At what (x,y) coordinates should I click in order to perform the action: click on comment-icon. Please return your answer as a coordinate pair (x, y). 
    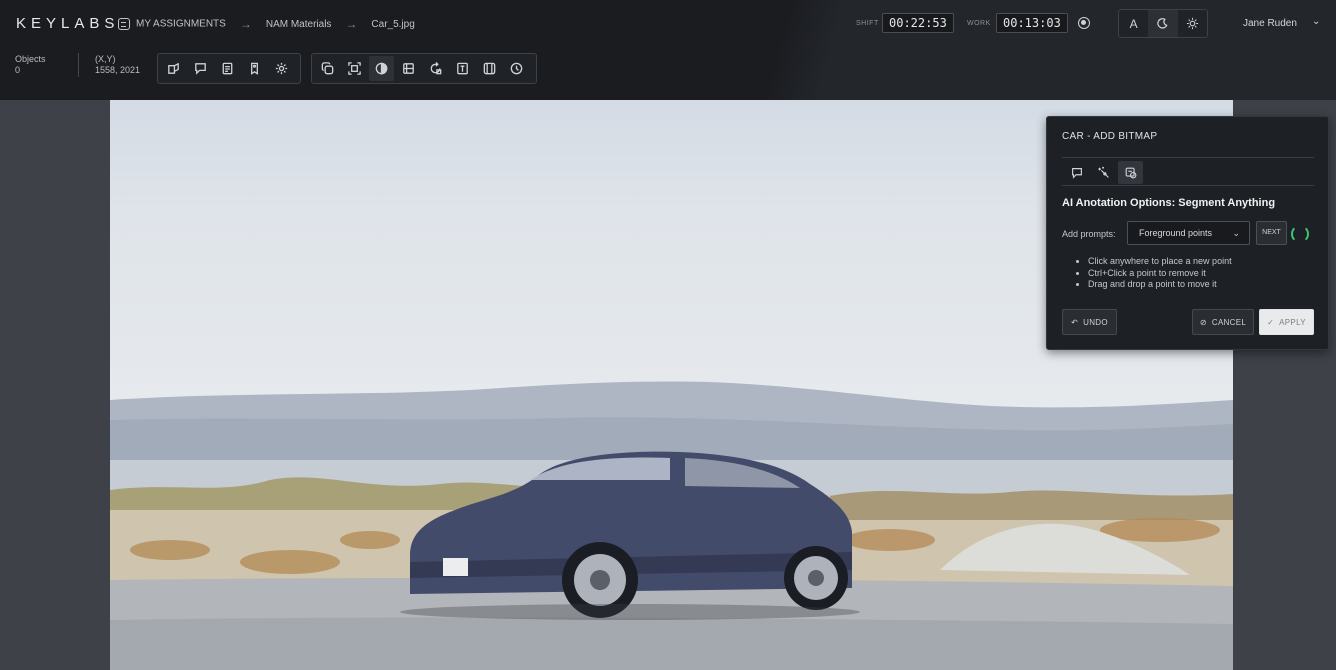
    Looking at the image, I should click on (200, 69).